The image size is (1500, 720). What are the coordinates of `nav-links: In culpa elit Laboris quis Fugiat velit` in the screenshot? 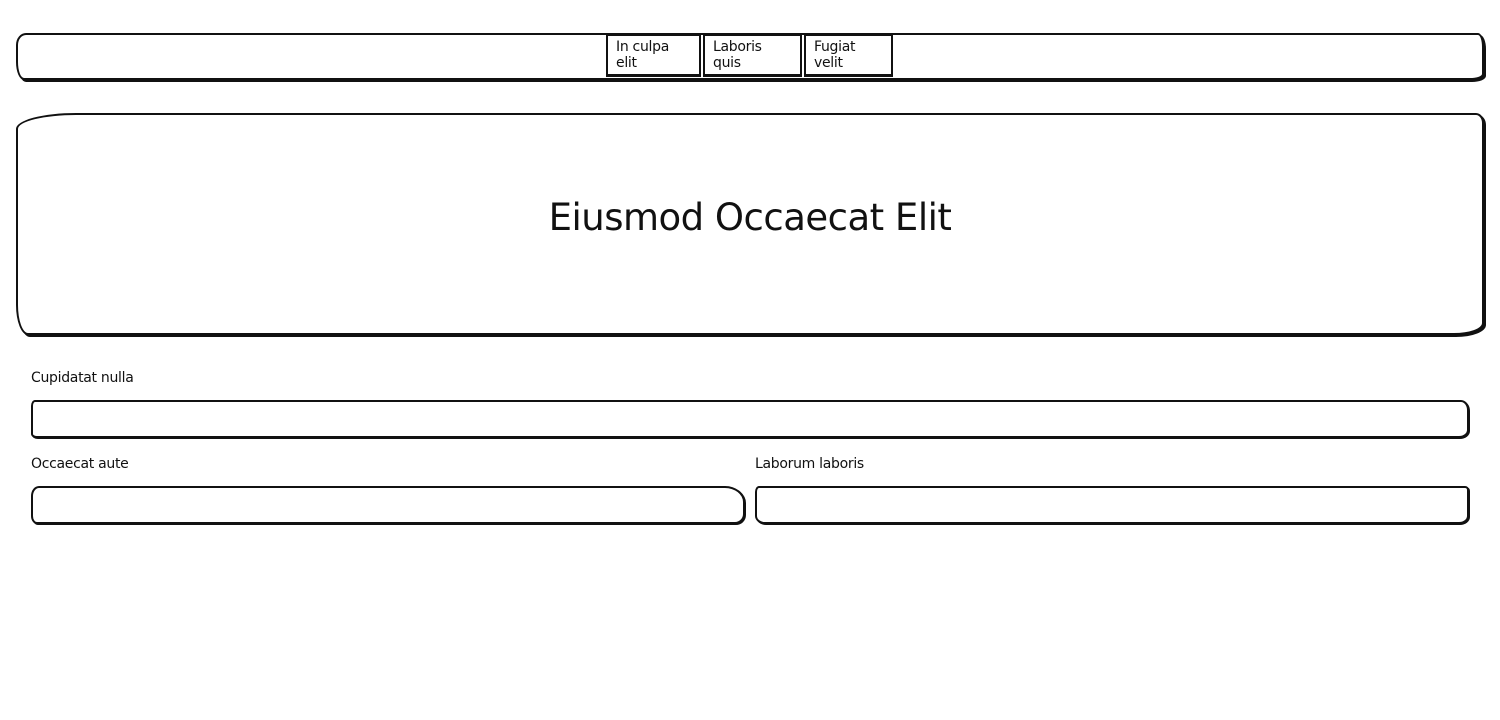 It's located at (750, 55).